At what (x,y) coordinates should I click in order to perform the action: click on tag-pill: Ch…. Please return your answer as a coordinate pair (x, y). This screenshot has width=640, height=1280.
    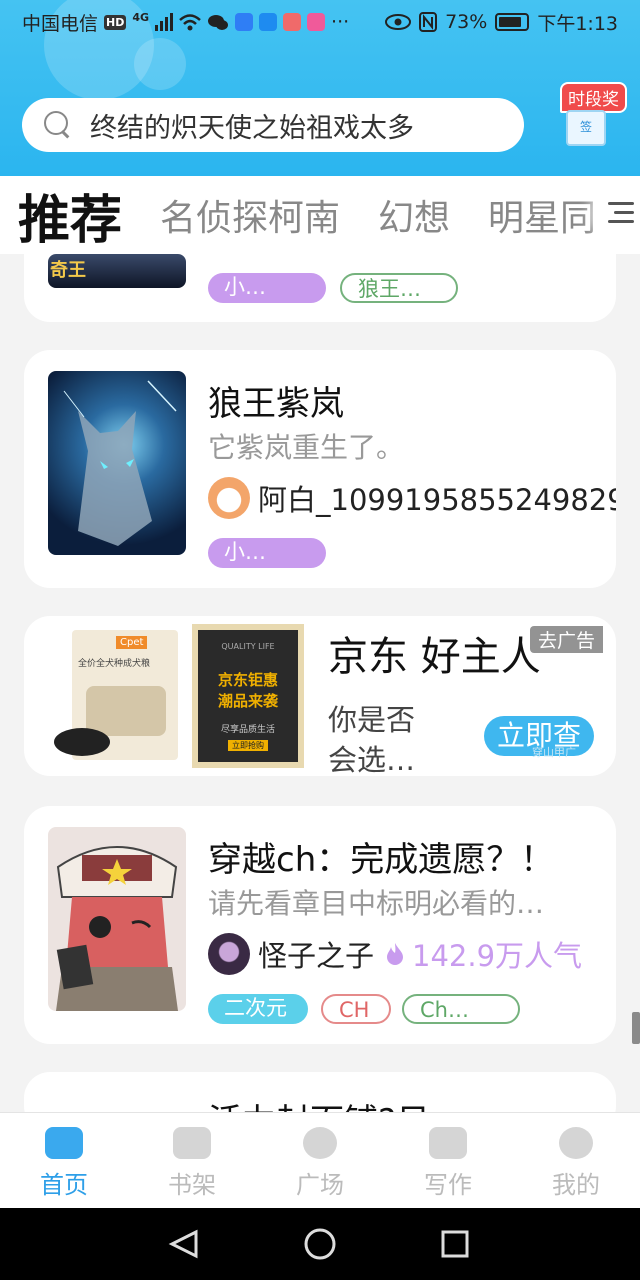
    Looking at the image, I should click on (461, 1009).